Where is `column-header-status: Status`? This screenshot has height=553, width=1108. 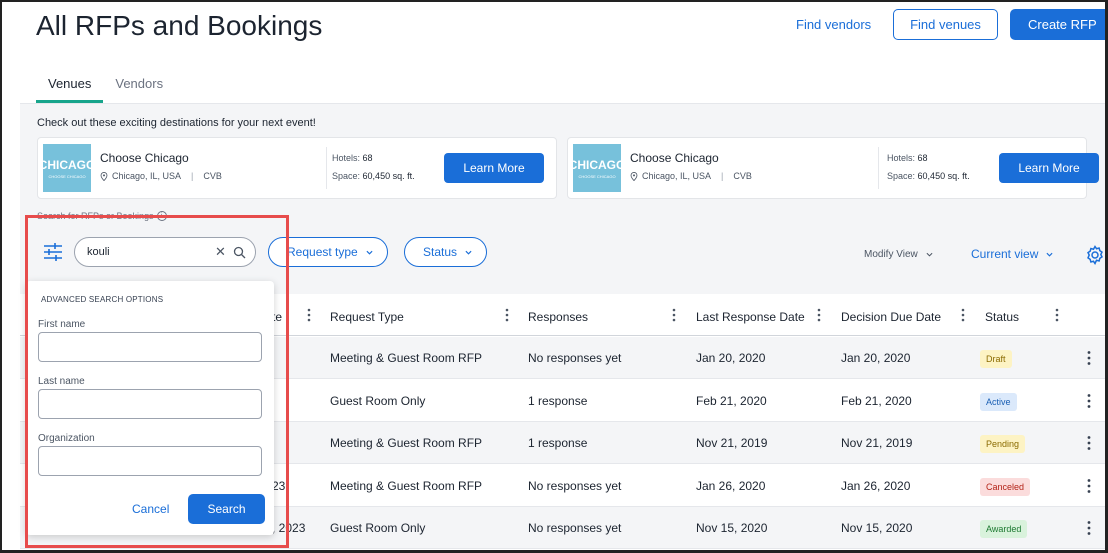
column-header-status: Status is located at coordinates (1002, 317).